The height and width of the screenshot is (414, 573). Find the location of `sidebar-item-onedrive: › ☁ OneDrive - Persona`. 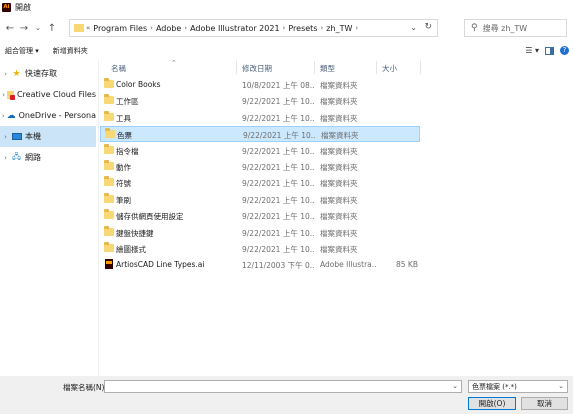

sidebar-item-onedrive: › ☁ OneDrive - Persona is located at coordinates (48, 115).